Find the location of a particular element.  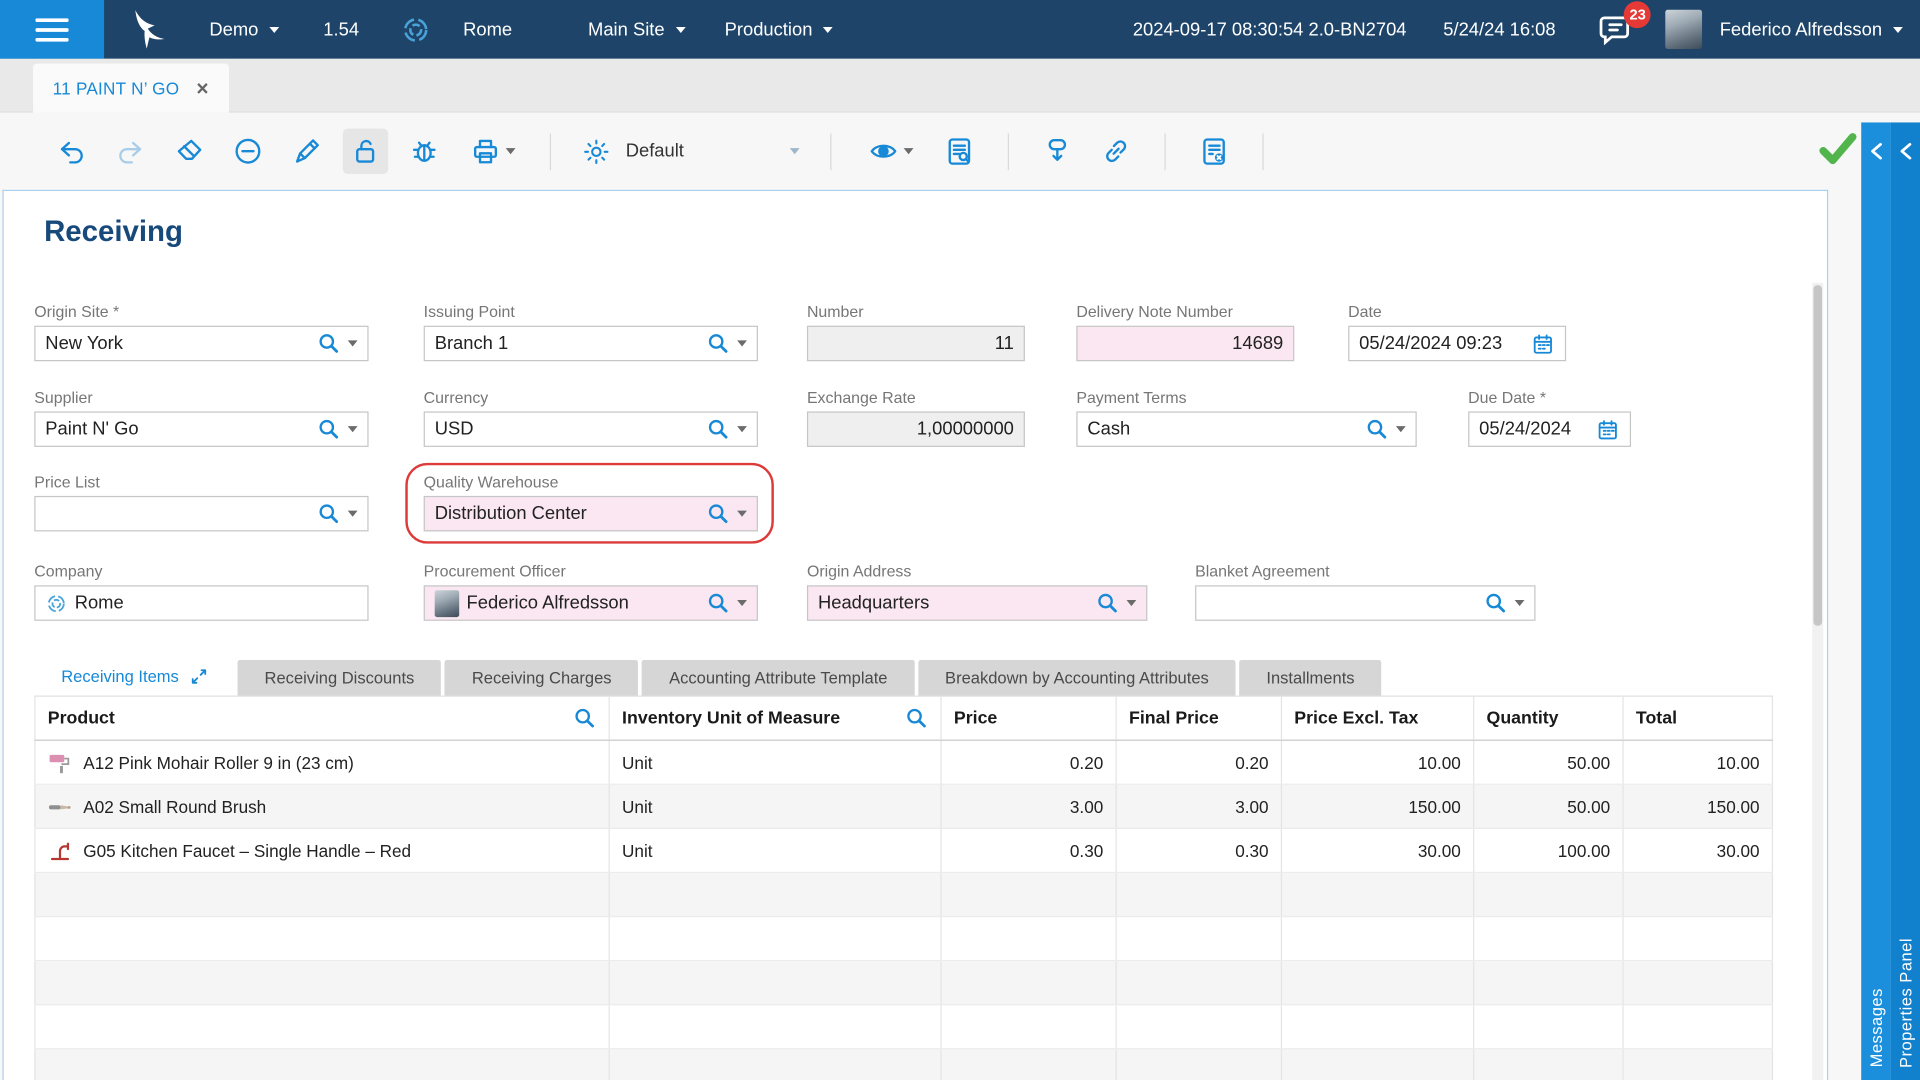

price-list-input is located at coordinates (201, 513).